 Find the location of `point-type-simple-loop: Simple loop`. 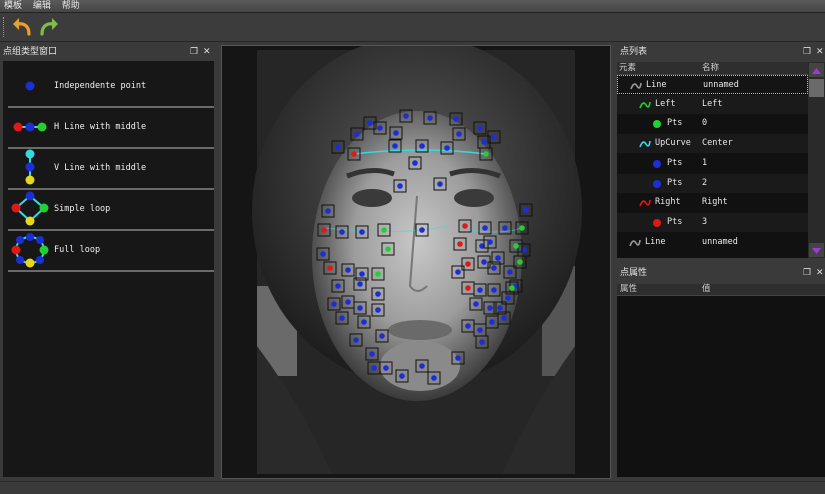

point-type-simple-loop: Simple loop is located at coordinates (111, 210).